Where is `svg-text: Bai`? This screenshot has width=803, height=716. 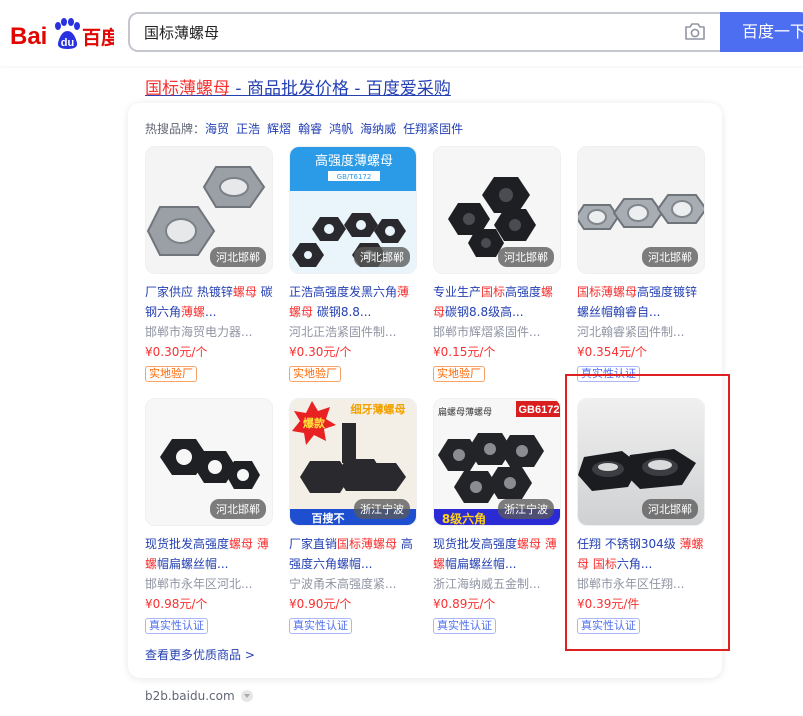 svg-text: Bai is located at coordinates (28, 36).